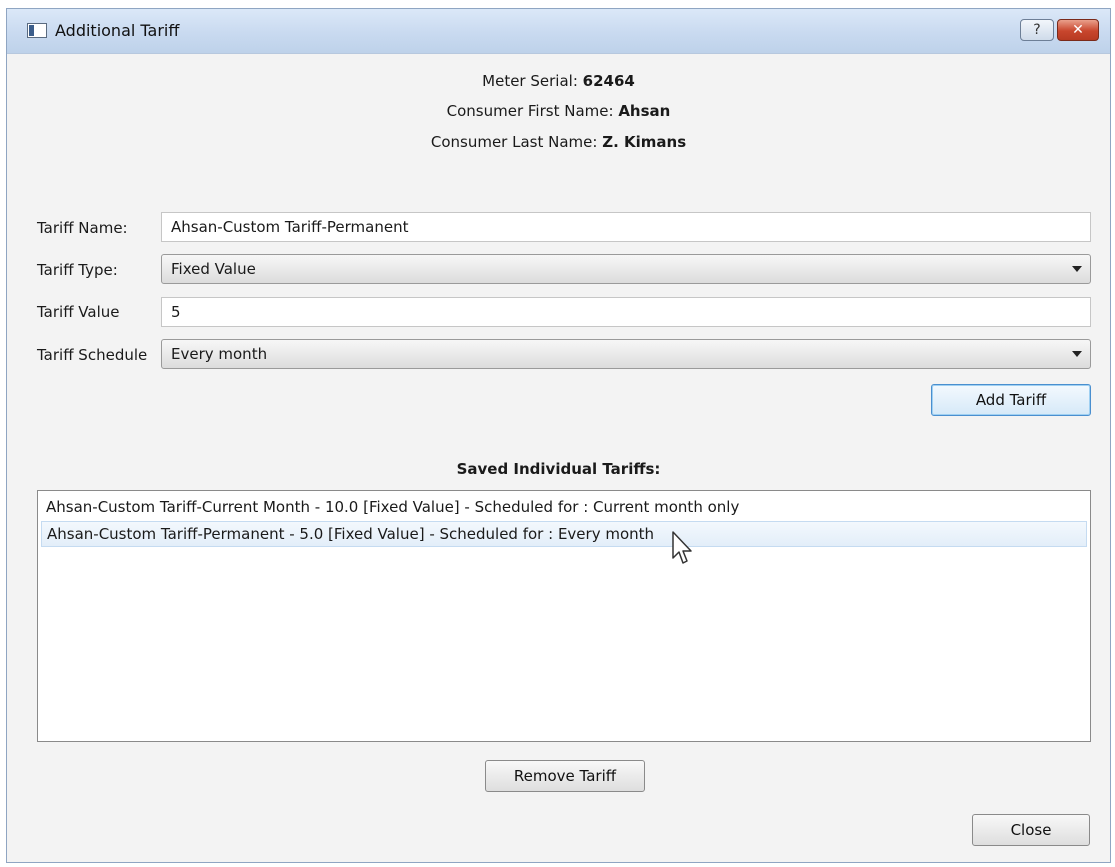 This screenshot has width=1115, height=867. Describe the element at coordinates (1037, 30) in the screenshot. I see `help-button: ?` at that location.